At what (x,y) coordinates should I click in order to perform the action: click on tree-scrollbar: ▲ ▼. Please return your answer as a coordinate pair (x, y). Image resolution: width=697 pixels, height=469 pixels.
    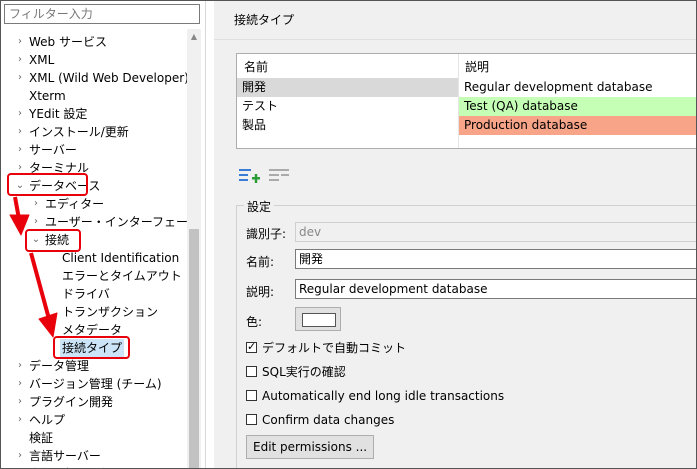
    Looking at the image, I should click on (194, 248).